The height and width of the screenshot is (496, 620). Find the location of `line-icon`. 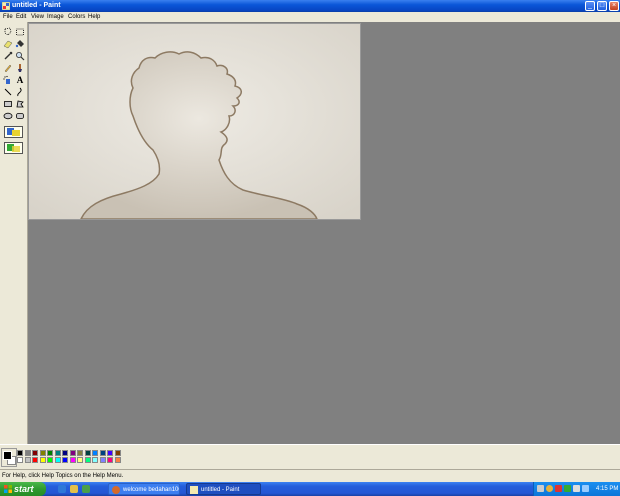

line-icon is located at coordinates (8, 92).